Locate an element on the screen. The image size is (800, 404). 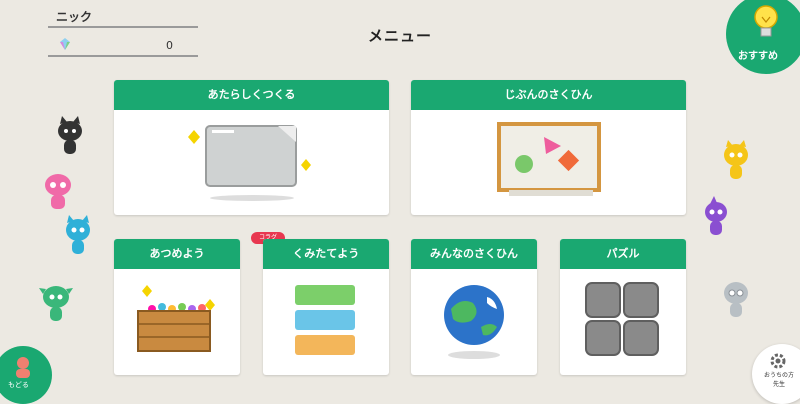
card-title: じぶんのさくひん is located at coordinates (548, 95).